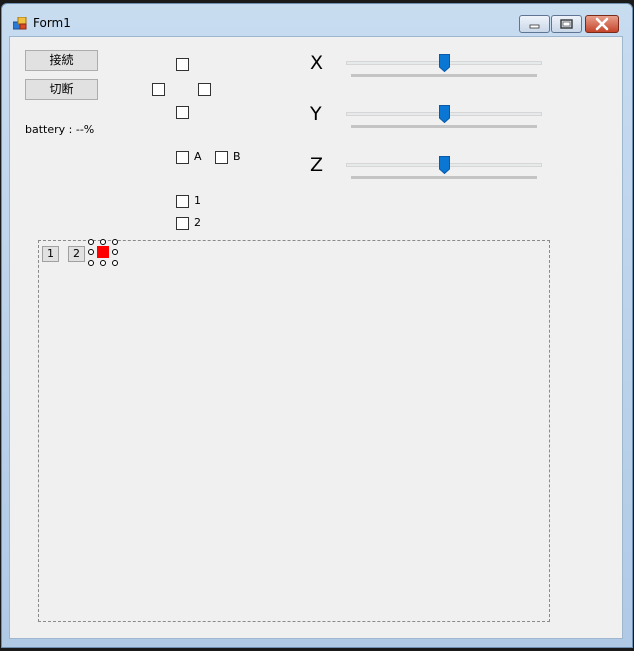  I want to click on connect-button: 接続, so click(61, 60).